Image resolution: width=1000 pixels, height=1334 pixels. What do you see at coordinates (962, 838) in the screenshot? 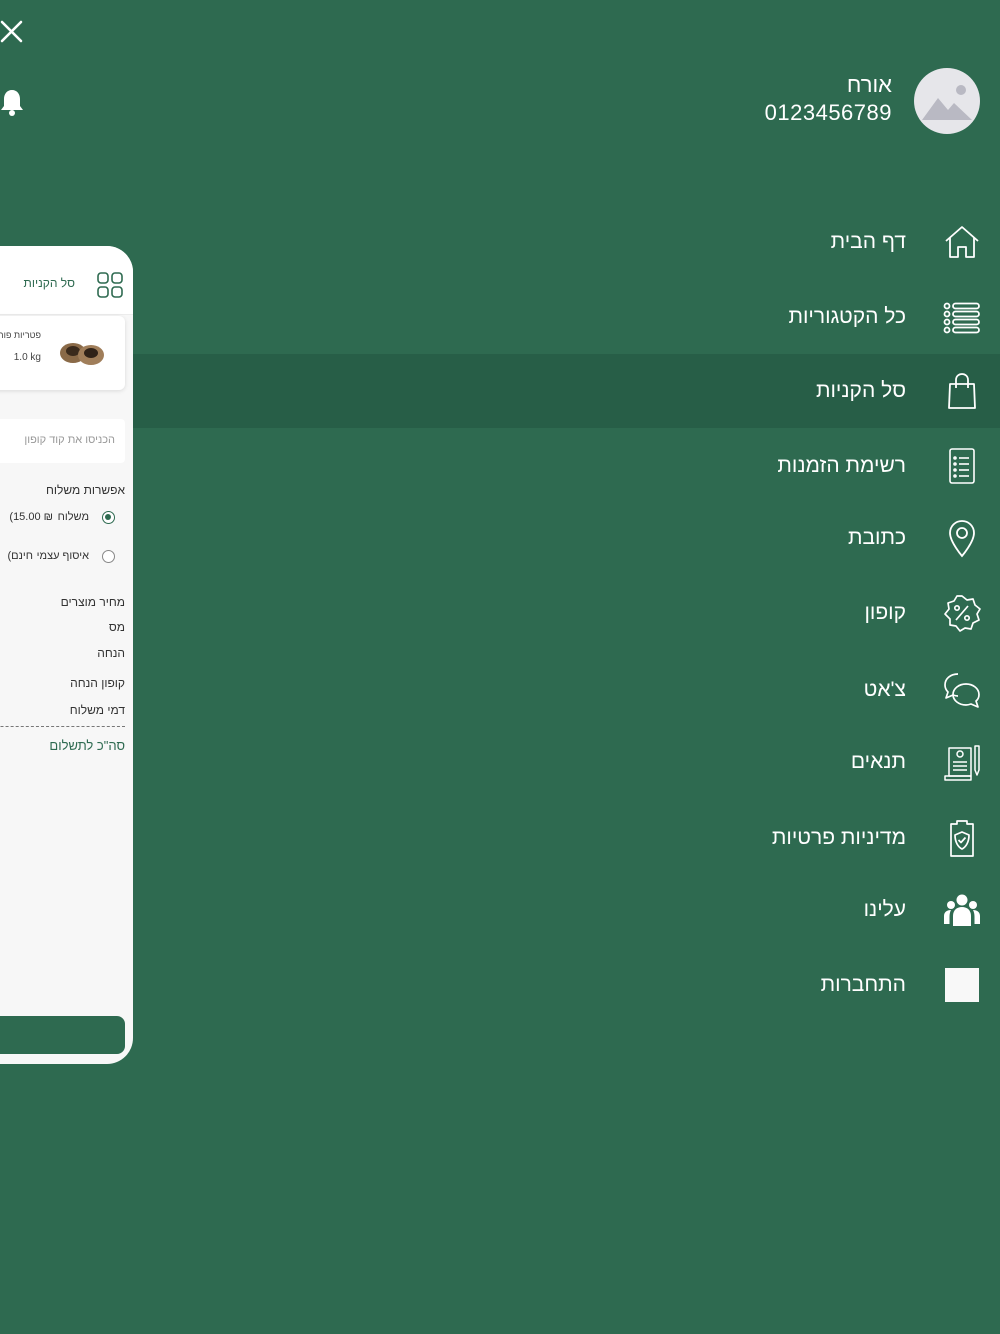
I see `privacy-shield-icon` at bounding box center [962, 838].